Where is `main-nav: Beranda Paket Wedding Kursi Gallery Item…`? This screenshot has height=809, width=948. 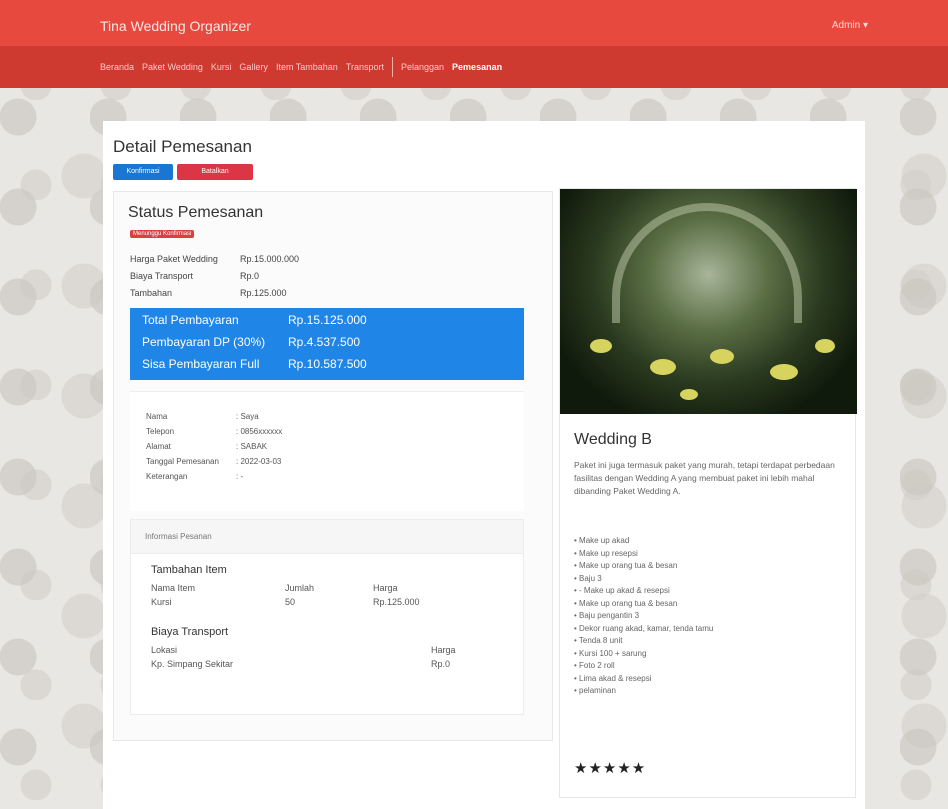 main-nav: Beranda Paket Wedding Kursi Gallery Item… is located at coordinates (474, 67).